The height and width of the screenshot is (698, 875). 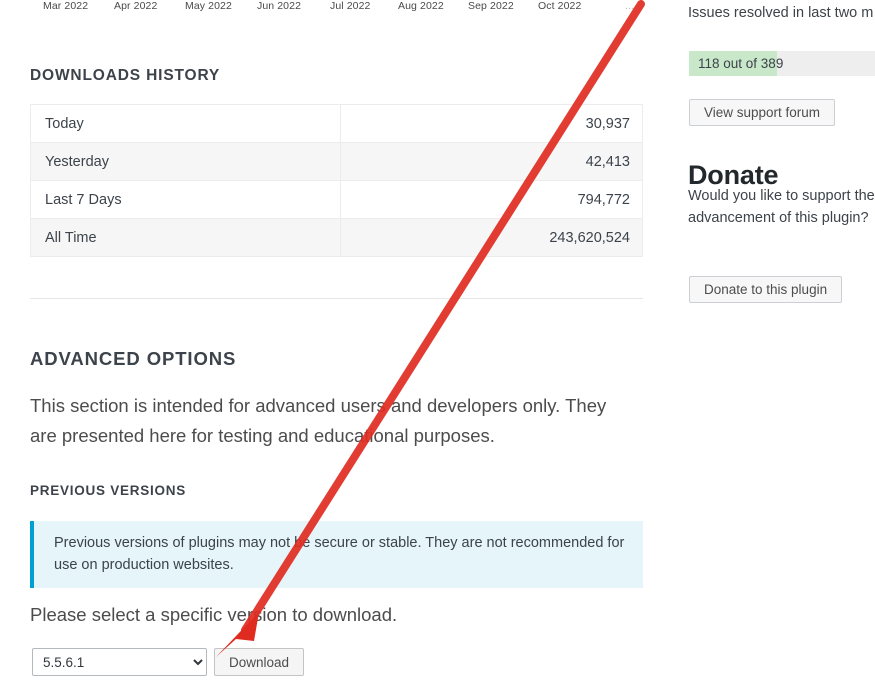 What do you see at coordinates (491, 237) in the screenshot?
I see `table-cell-value: 243,620,524` at bounding box center [491, 237].